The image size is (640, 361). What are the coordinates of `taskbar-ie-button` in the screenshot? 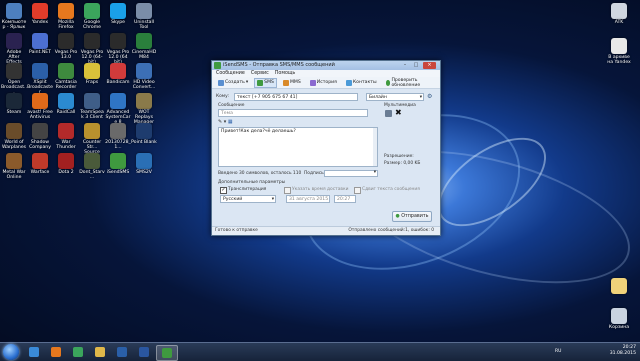 It's located at (34, 352).